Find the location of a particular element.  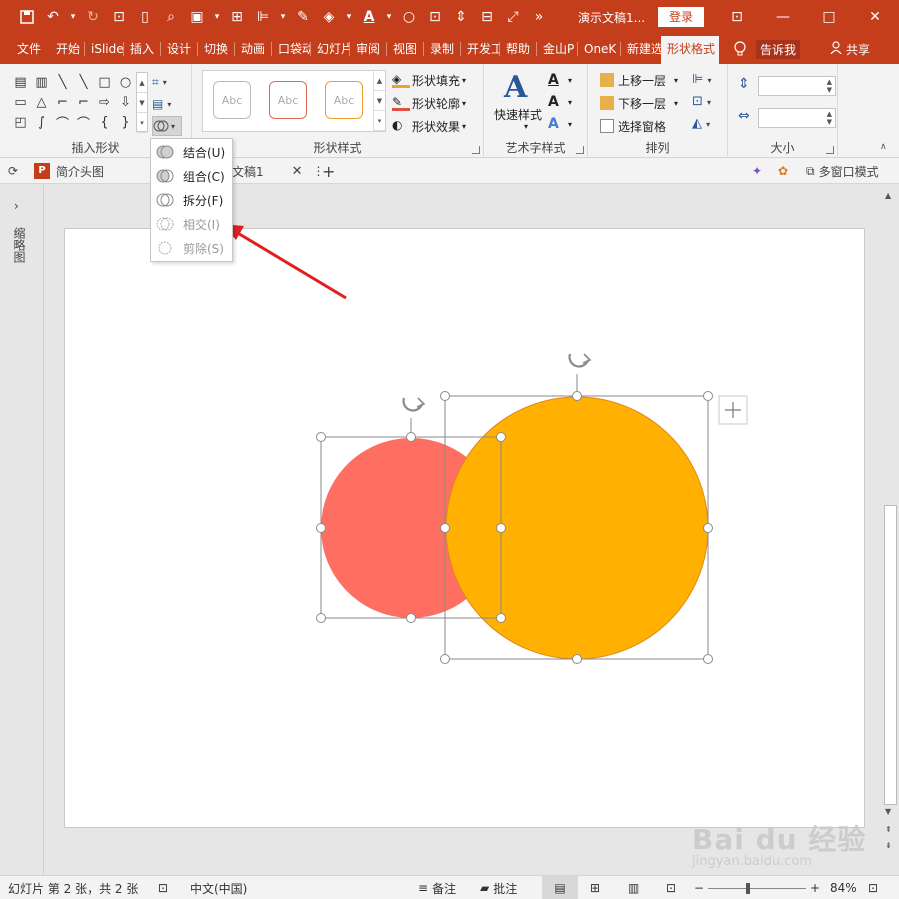

more-shapes-icon: ▾ is located at coordinates (142, 123).